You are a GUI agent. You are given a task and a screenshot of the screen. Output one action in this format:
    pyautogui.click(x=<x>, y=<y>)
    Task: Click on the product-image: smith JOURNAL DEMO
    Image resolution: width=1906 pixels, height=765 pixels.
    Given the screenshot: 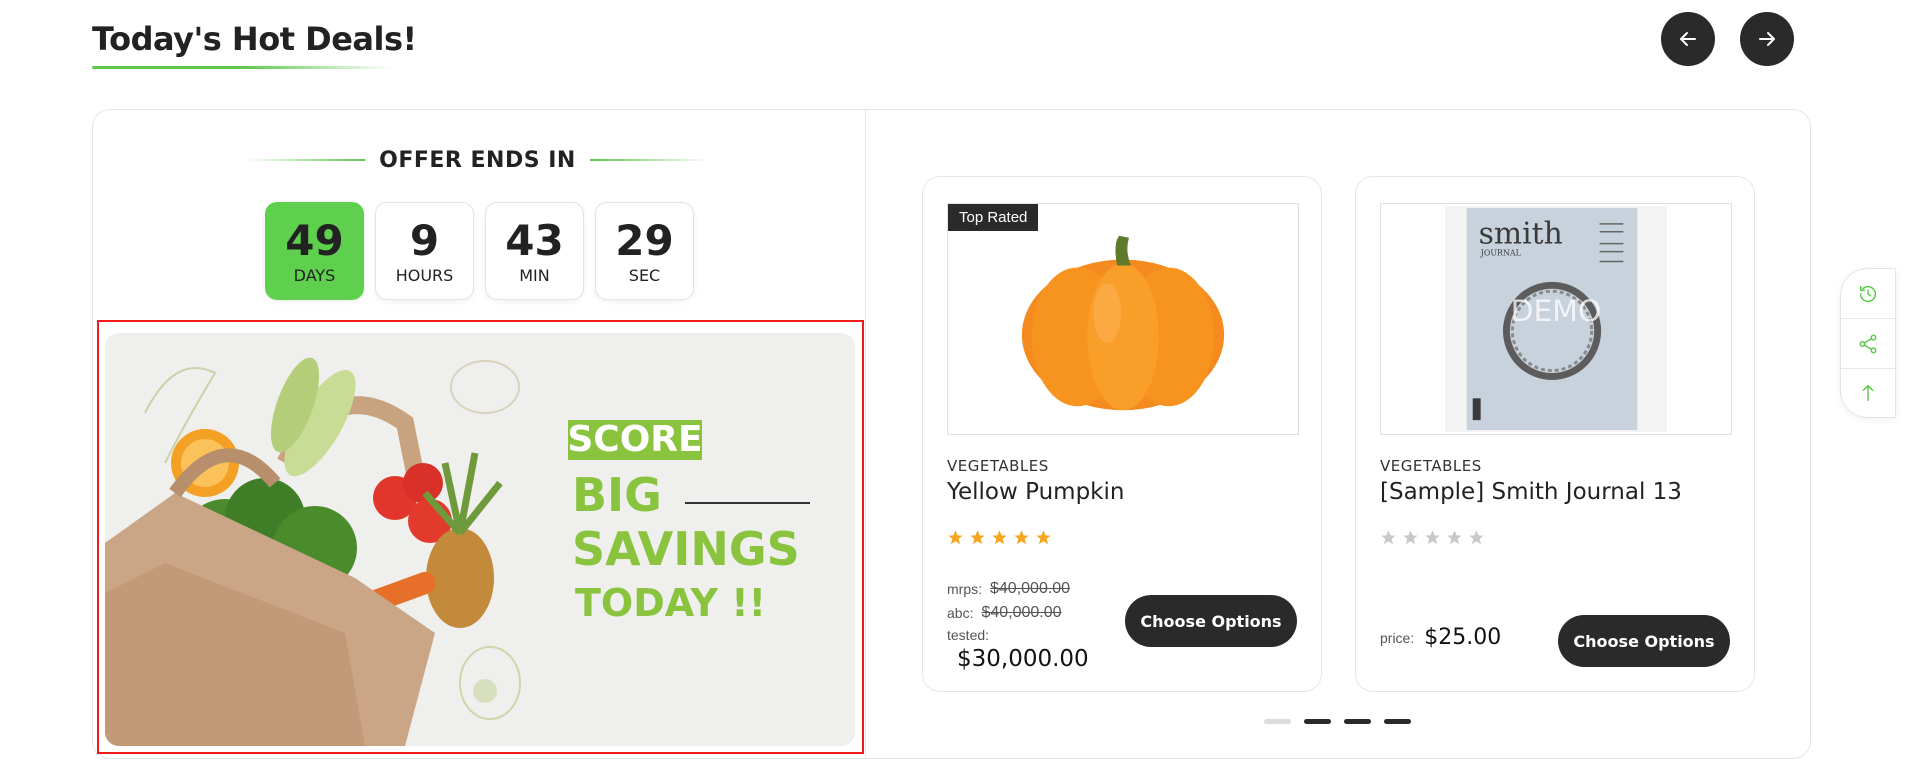 What is the action you would take?
    pyautogui.click(x=1556, y=319)
    